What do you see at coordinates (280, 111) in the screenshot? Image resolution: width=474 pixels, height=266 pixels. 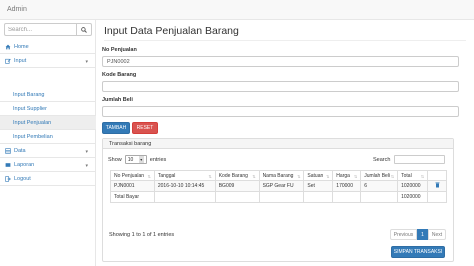 I see `jumlah-beli-input` at bounding box center [280, 111].